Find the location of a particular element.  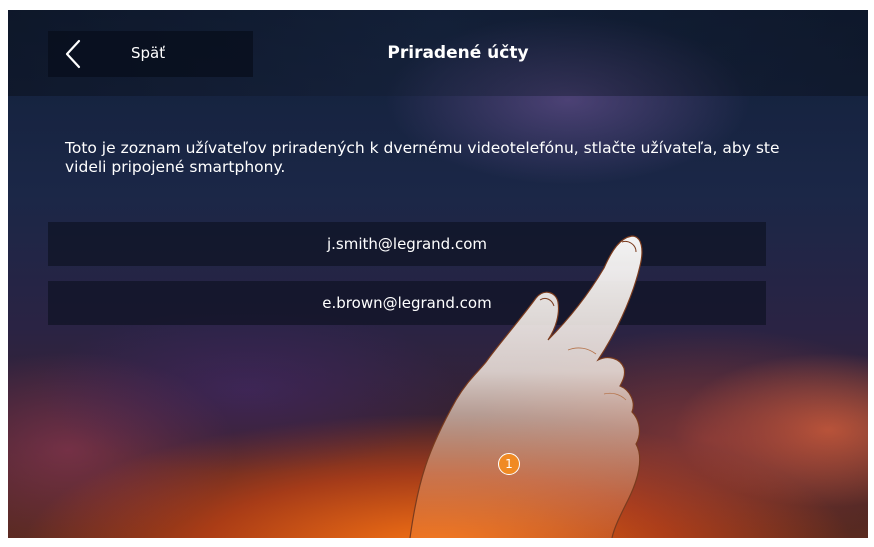

account-item: j.smith@legrand.com is located at coordinates (407, 244).